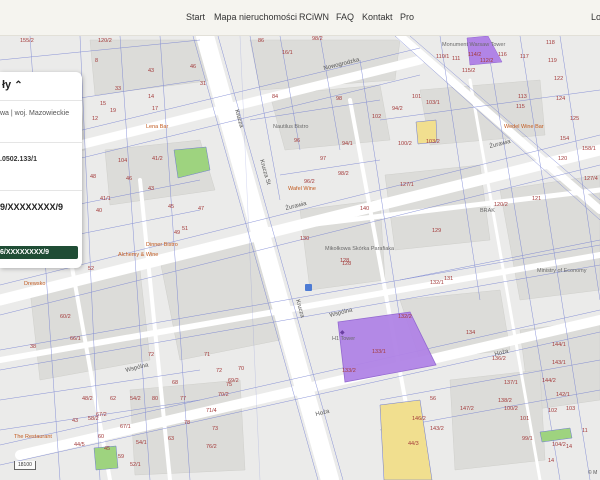 The height and width of the screenshot is (480, 600). What do you see at coordinates (345, 17) in the screenshot?
I see `nav-faq: FAQ` at bounding box center [345, 17].